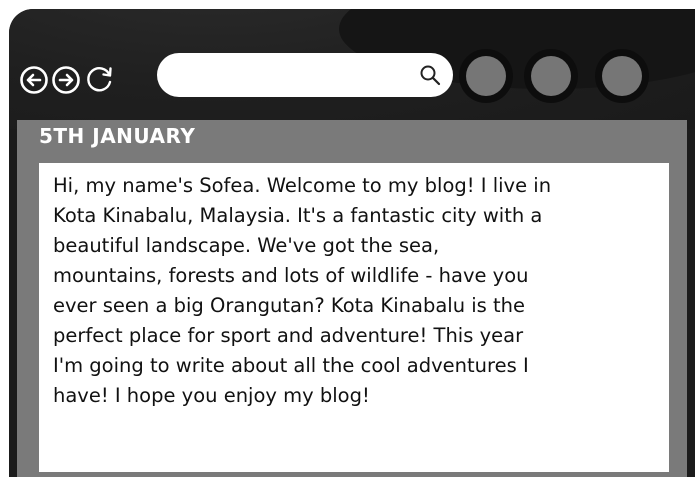 The image size is (695, 477). I want to click on circle-arrow-left-icon, so click(34, 80).